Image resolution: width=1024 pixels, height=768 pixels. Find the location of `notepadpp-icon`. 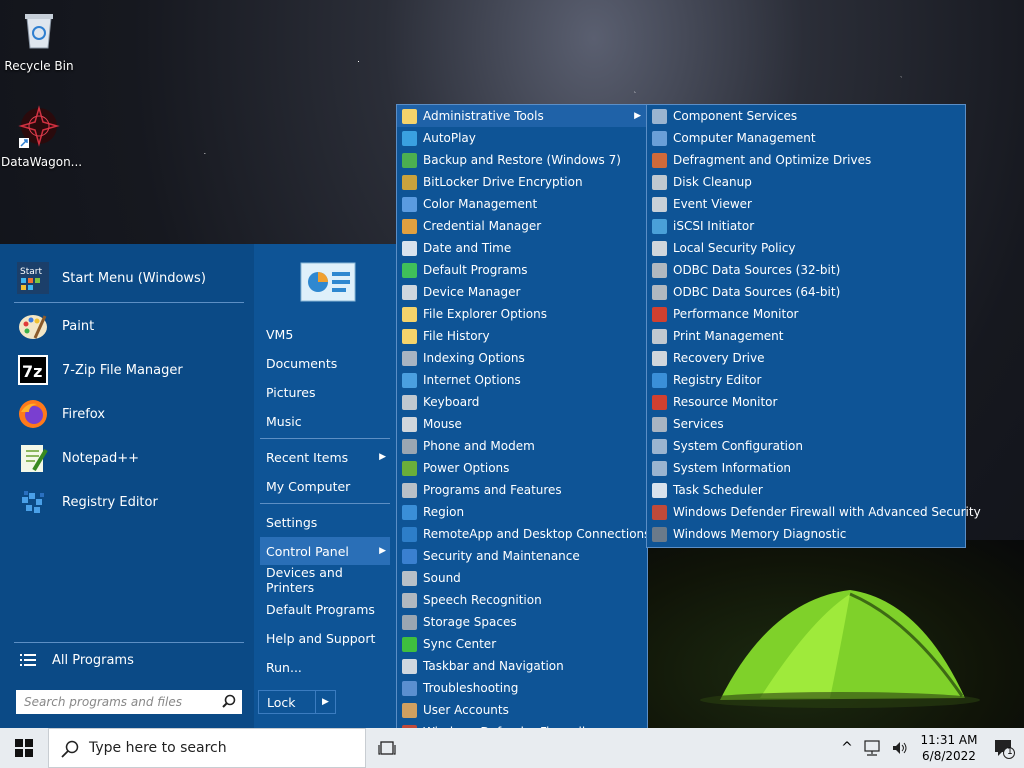

notepadpp-icon is located at coordinates (33, 458).